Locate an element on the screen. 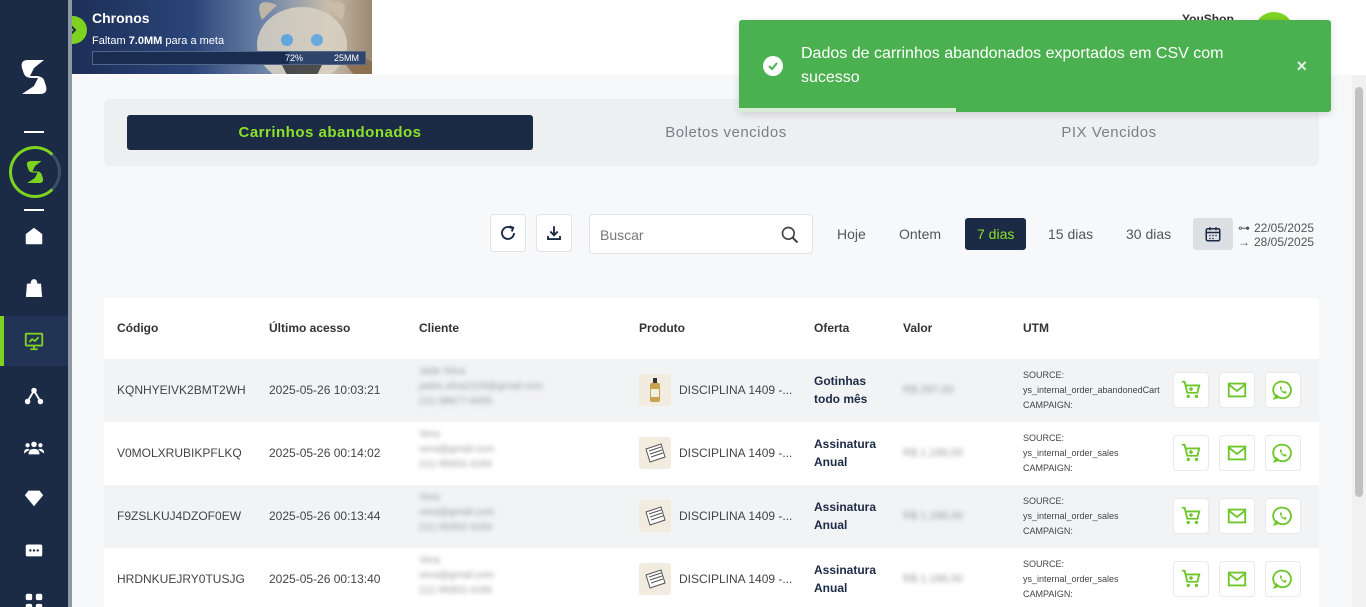  nav-home is located at coordinates (34, 236).